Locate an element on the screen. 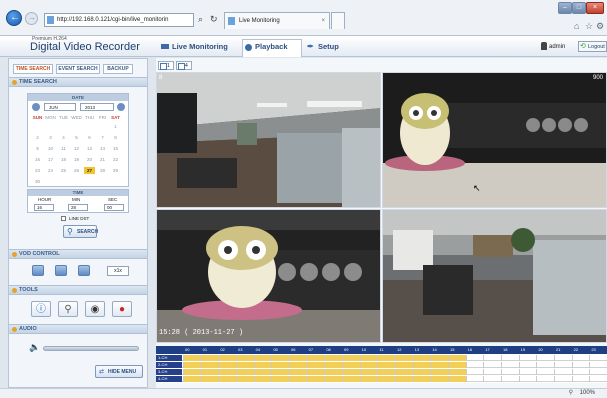 The height and width of the screenshot is (398, 607). camera-4-view is located at coordinates (494, 276).